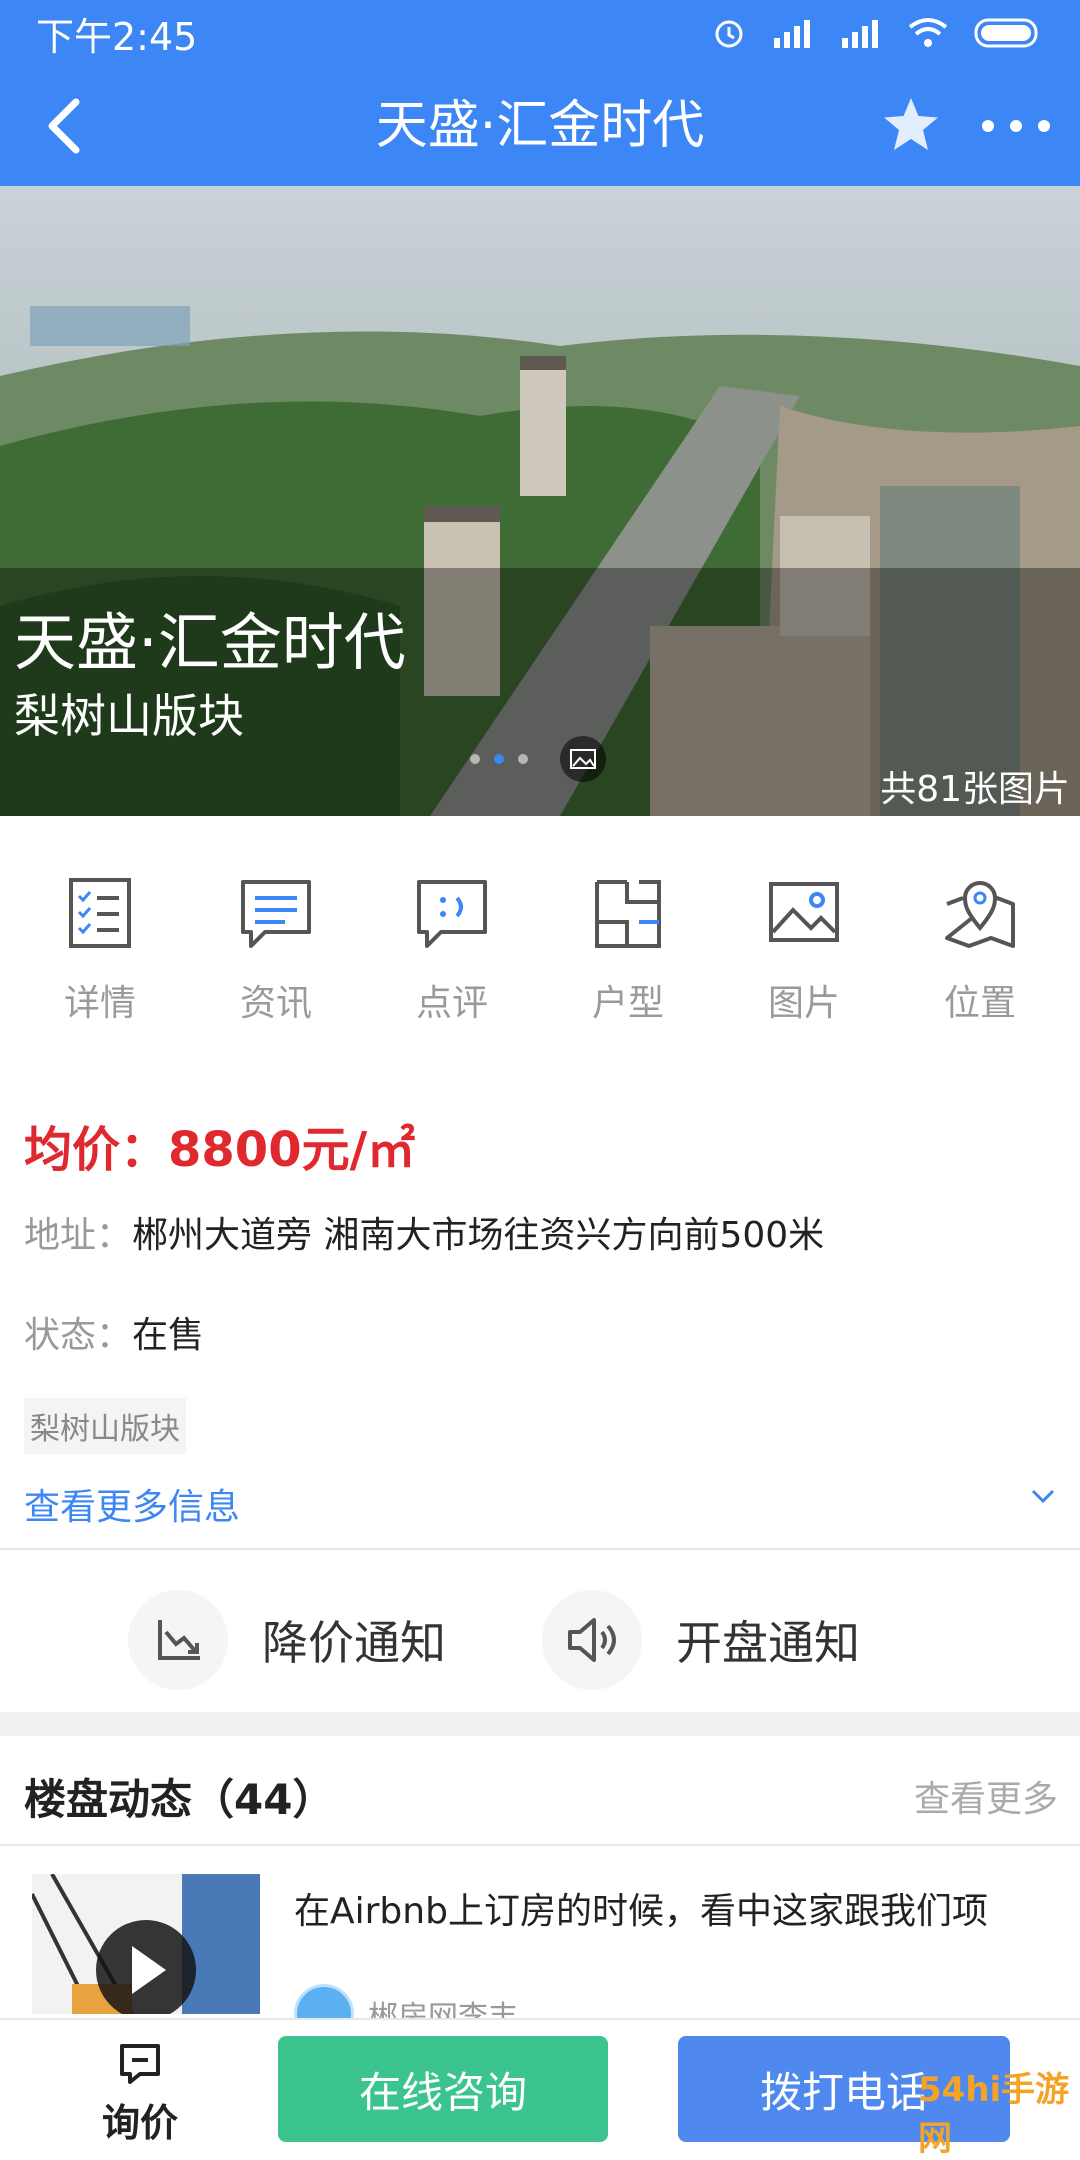 The height and width of the screenshot is (2160, 1080). Describe the element at coordinates (452, 959) in the screenshot. I see `quick-nav-reviews: 点评` at that location.